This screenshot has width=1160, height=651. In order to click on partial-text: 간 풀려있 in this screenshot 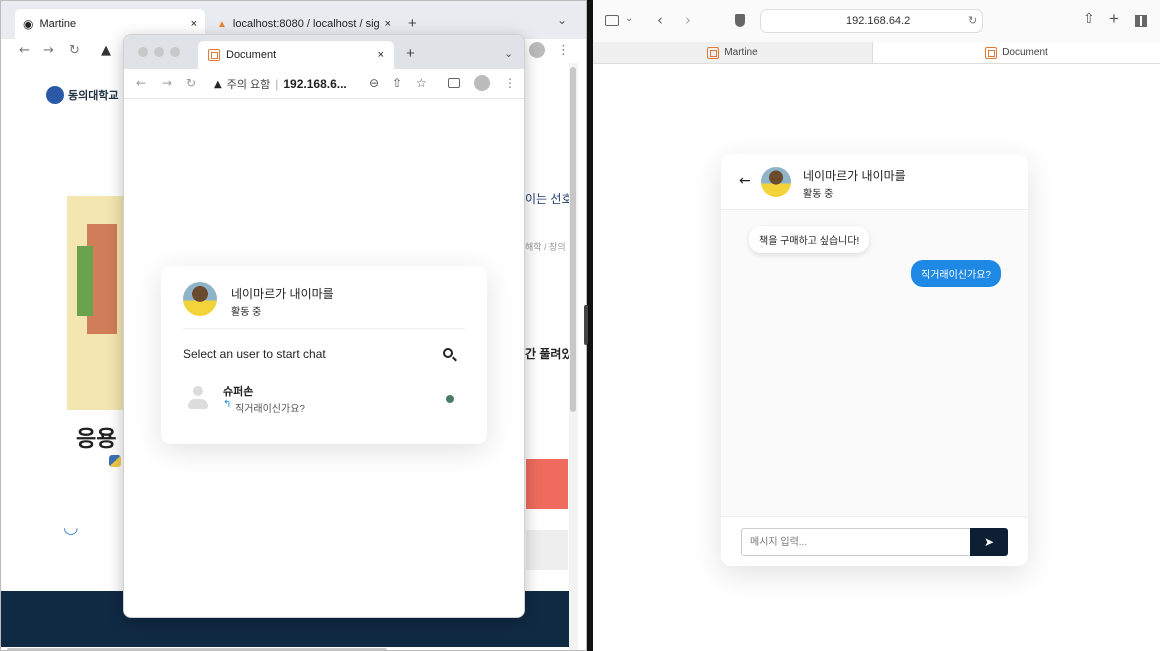, I will do `click(549, 354)`.